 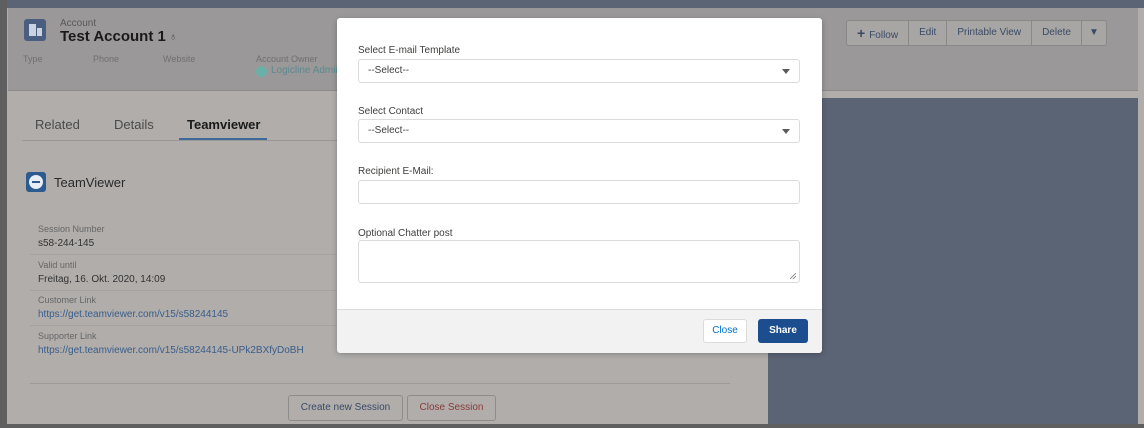 What do you see at coordinates (579, 261) in the screenshot?
I see `chatter-post-textarea` at bounding box center [579, 261].